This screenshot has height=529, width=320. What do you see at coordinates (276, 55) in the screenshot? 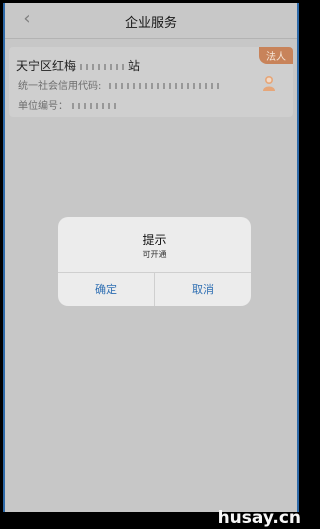
I see `legal-person-badge: 法人` at bounding box center [276, 55].